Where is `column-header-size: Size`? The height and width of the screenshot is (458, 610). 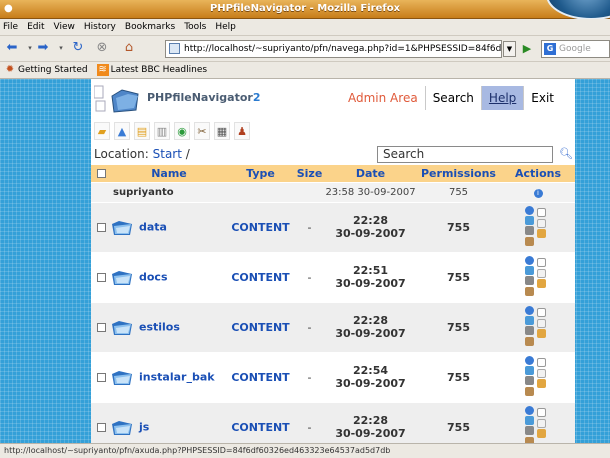 column-header-size: Size is located at coordinates (309, 173).